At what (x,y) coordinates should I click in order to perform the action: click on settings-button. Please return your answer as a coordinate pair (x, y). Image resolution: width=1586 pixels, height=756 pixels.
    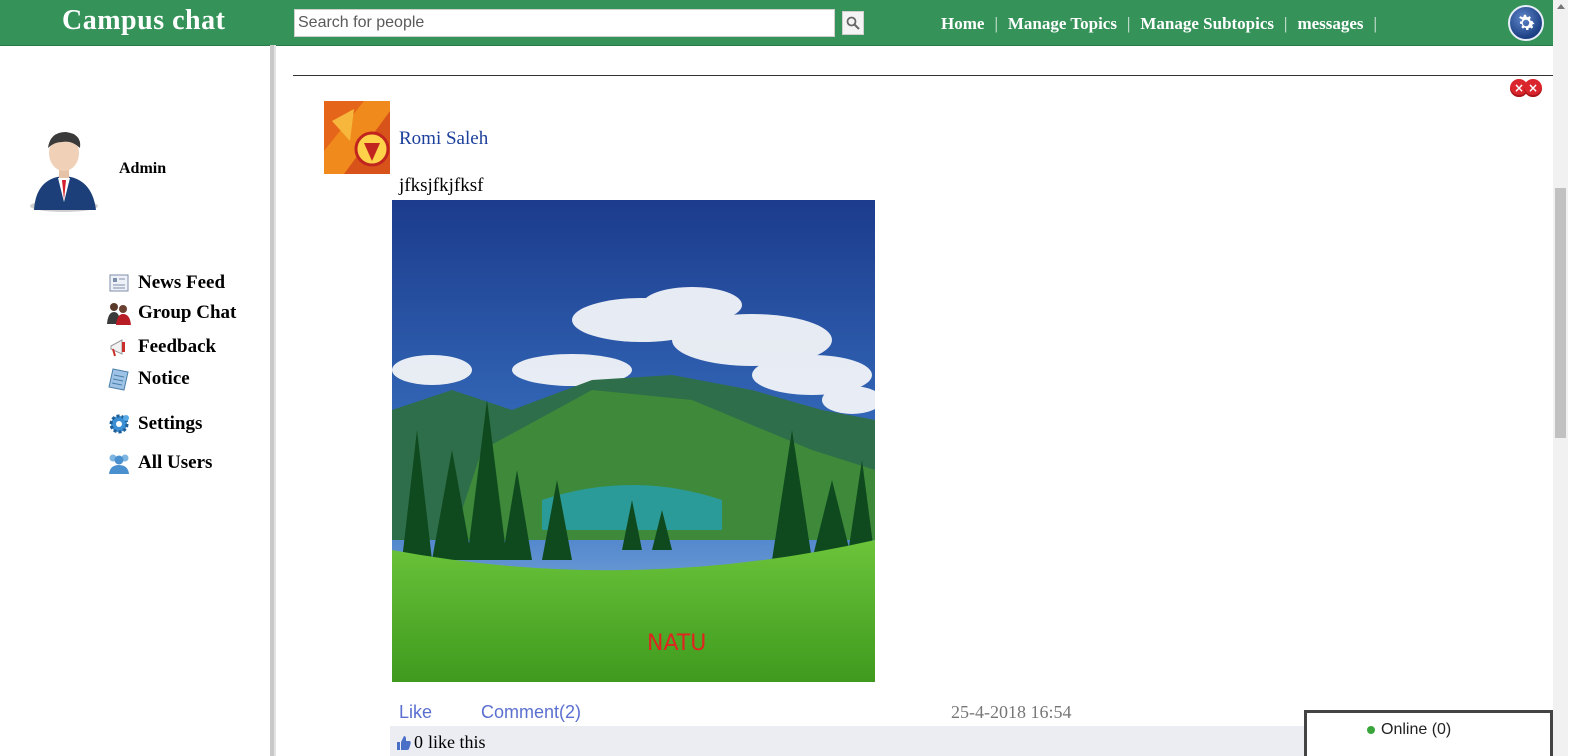
    Looking at the image, I should click on (1526, 23).